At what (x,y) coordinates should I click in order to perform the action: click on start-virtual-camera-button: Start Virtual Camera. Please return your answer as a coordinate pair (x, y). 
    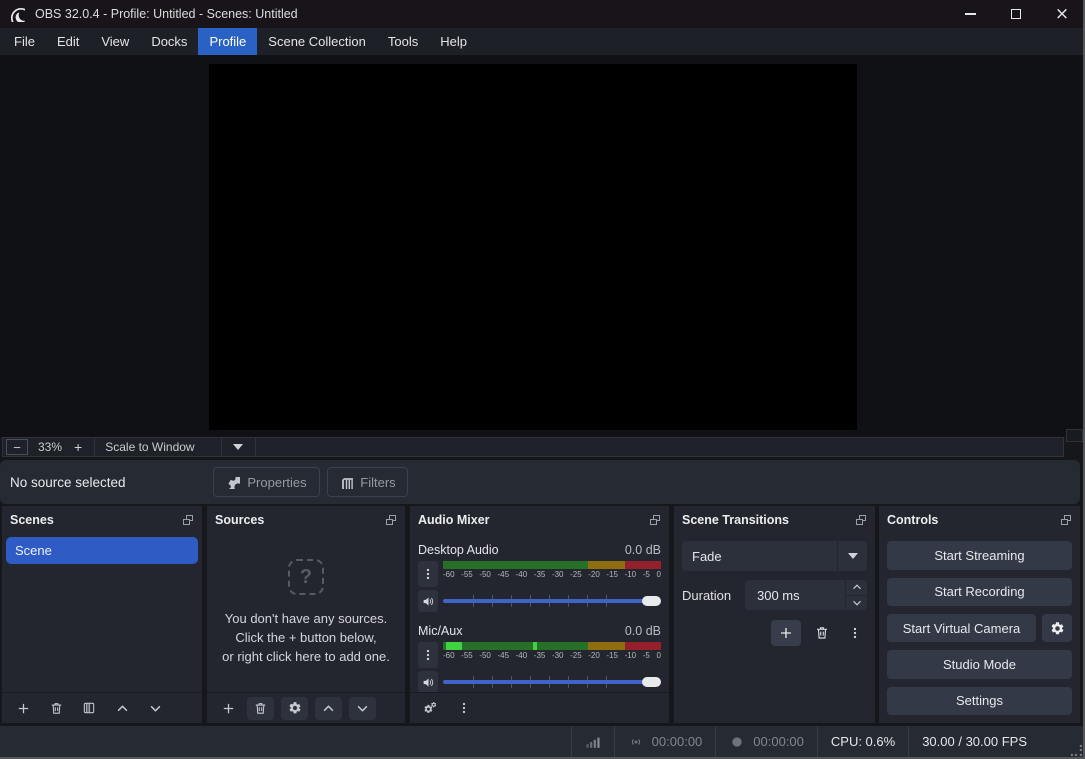
    Looking at the image, I should click on (961, 628).